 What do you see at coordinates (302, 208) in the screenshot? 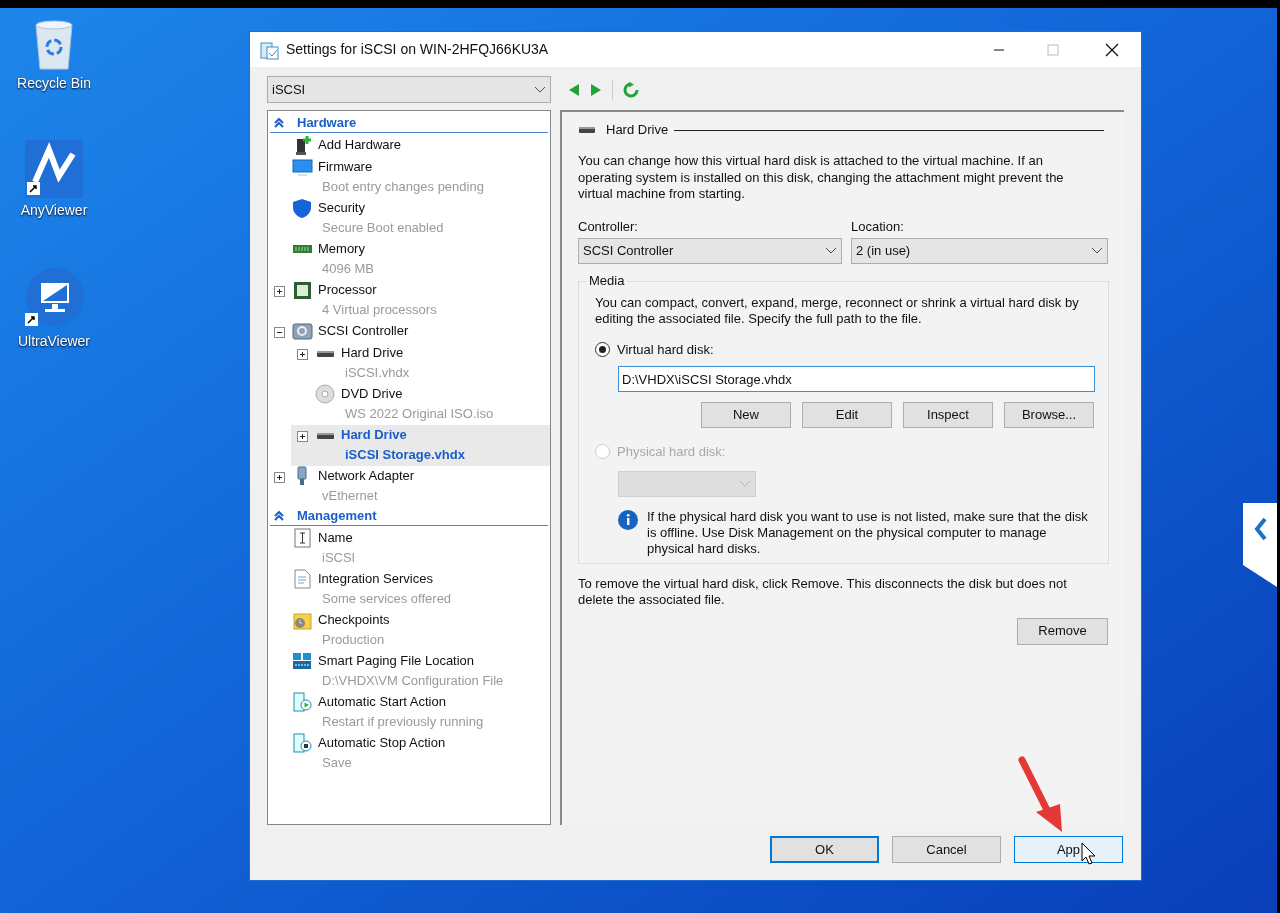
I see `shield-icon` at bounding box center [302, 208].